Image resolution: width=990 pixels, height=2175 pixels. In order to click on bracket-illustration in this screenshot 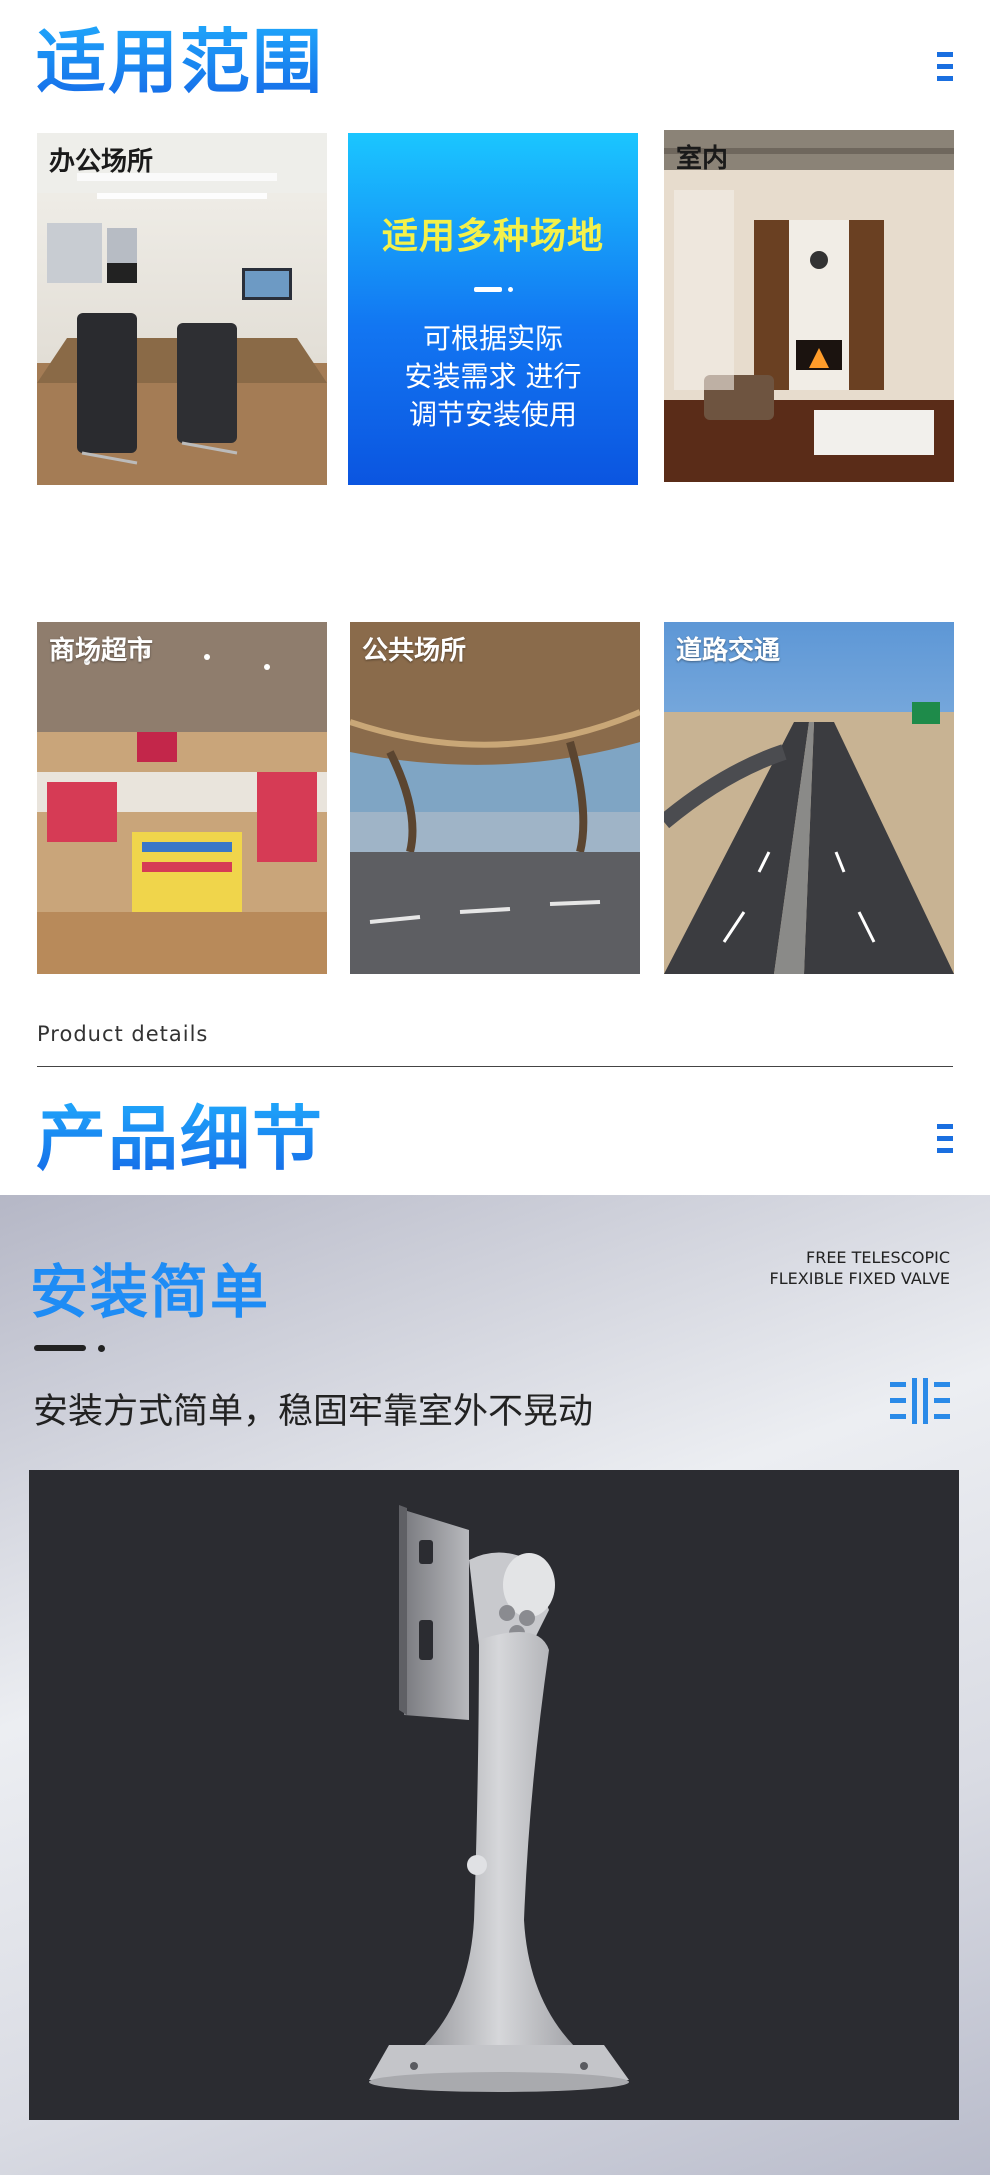, I will do `click(499, 1798)`.